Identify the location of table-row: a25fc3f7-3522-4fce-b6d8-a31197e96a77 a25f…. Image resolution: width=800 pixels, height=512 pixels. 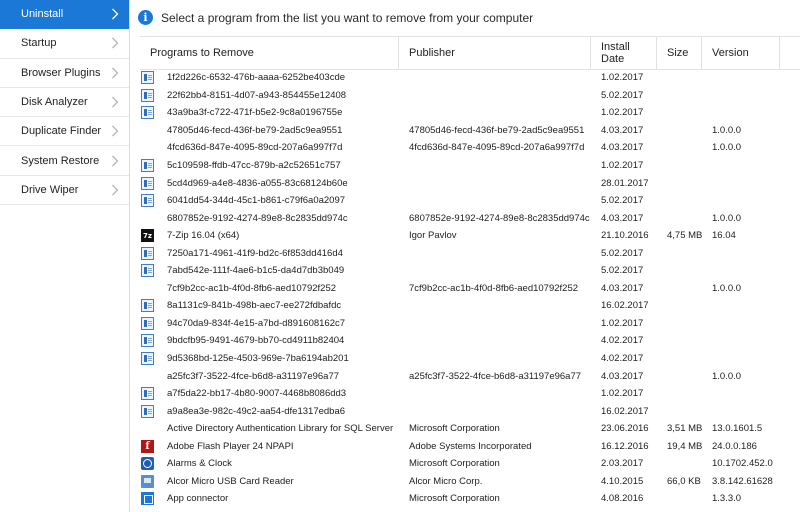
(470, 376).